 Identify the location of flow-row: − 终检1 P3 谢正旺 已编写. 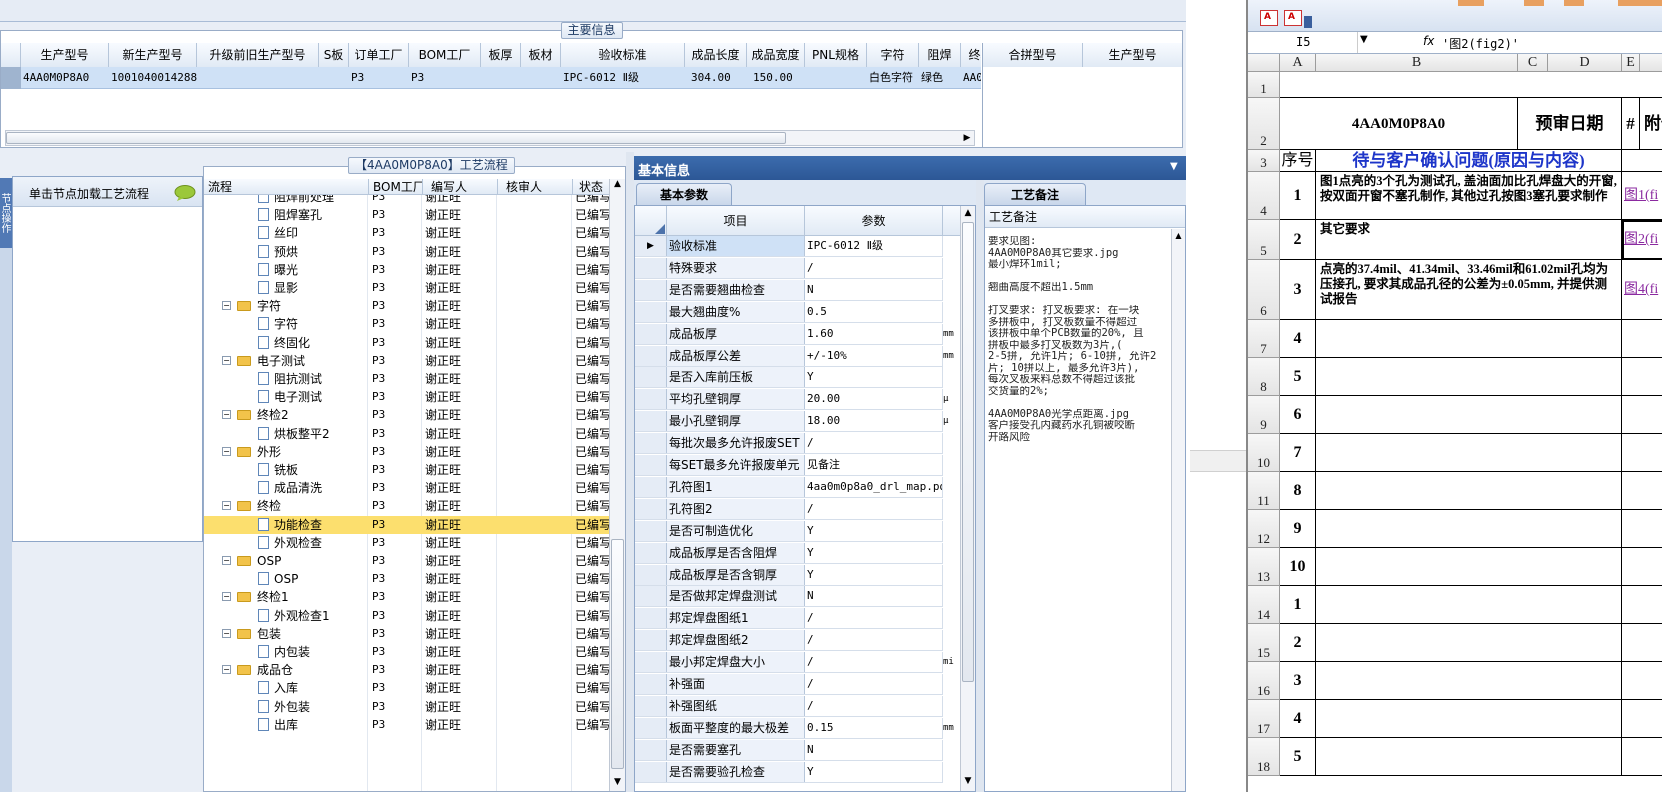
(406, 597).